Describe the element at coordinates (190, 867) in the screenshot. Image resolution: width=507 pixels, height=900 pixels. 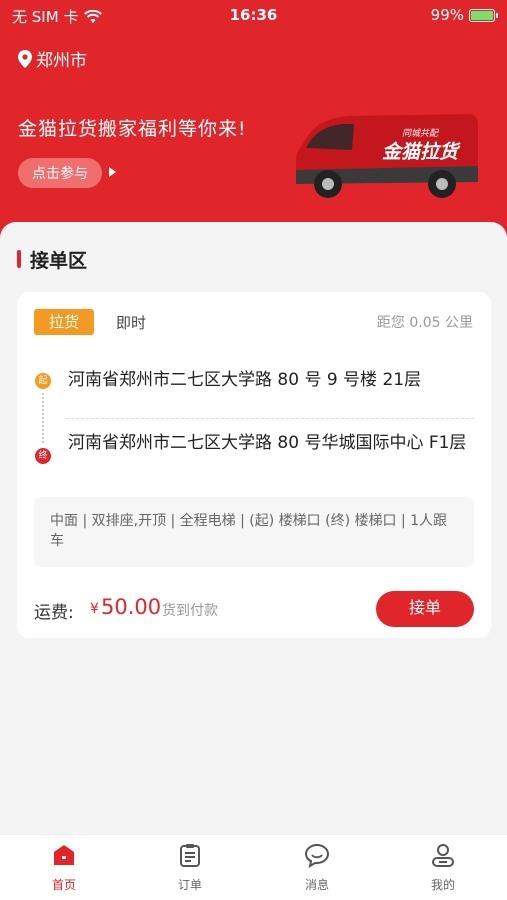
I see `tab-orders: 订单` at that location.